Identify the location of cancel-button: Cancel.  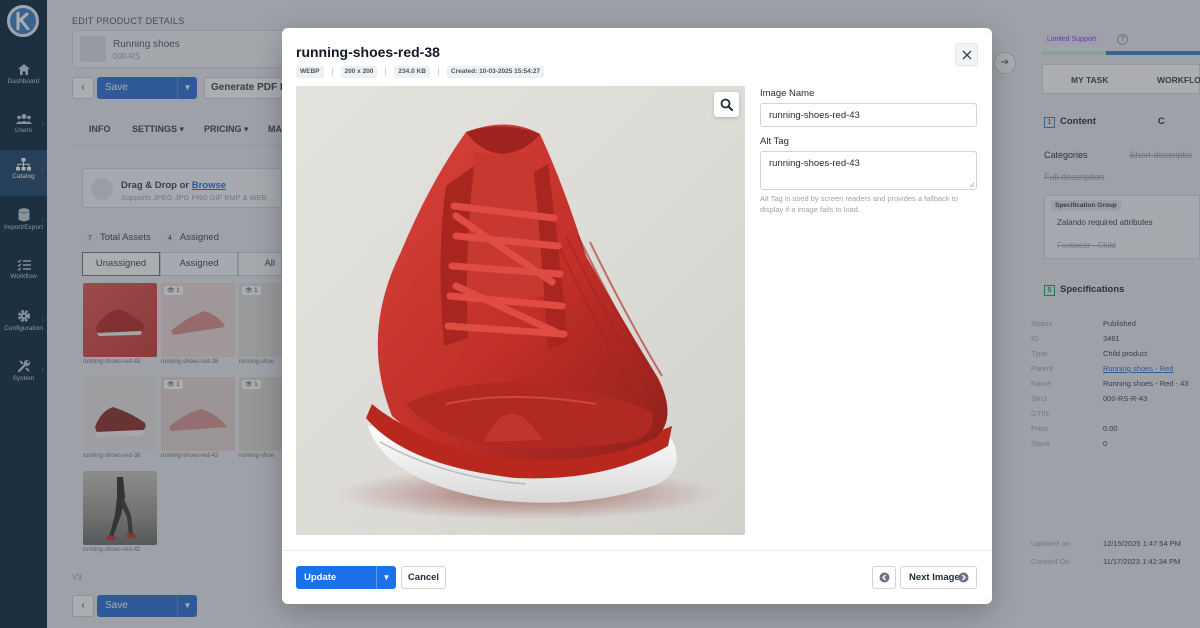
(423, 577).